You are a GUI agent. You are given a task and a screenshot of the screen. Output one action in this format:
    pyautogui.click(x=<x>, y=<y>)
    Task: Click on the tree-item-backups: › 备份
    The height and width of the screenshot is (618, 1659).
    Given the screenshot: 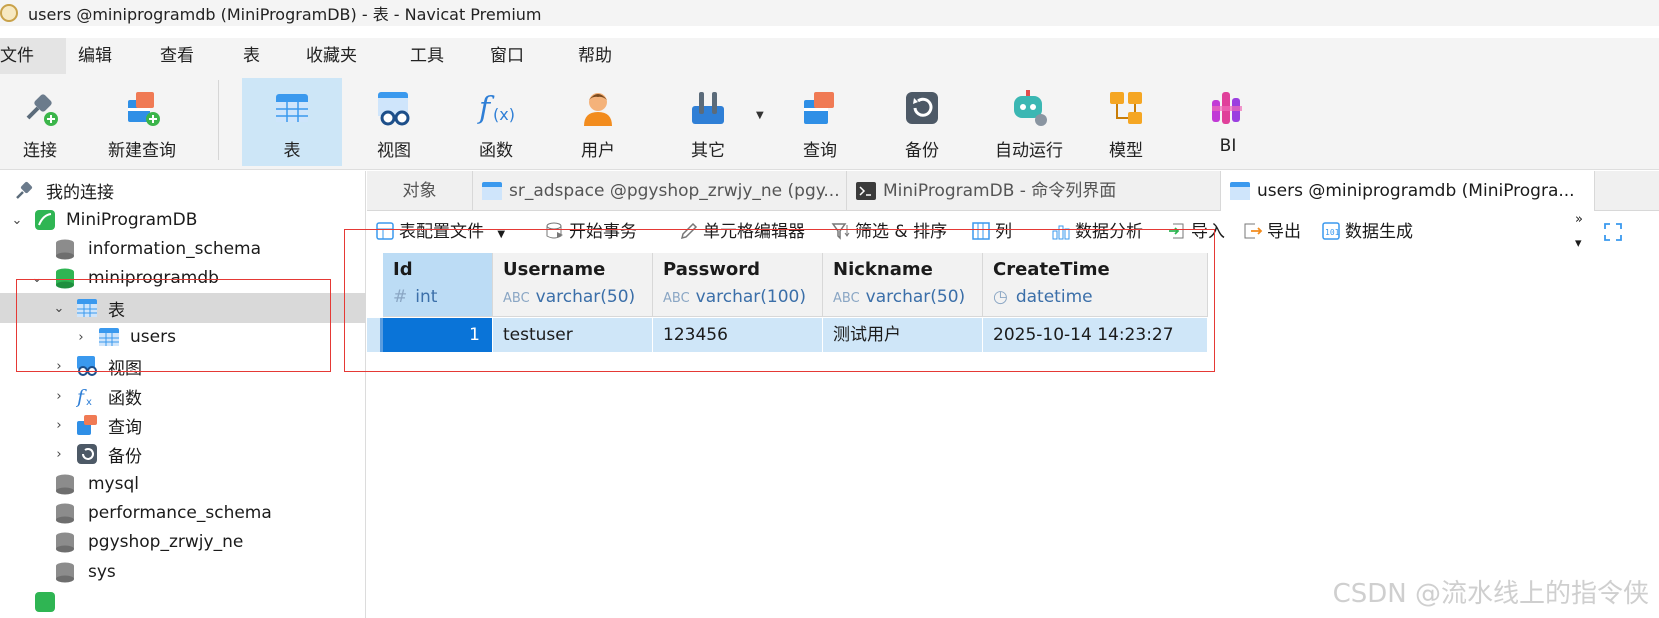 What is the action you would take?
    pyautogui.click(x=183, y=454)
    